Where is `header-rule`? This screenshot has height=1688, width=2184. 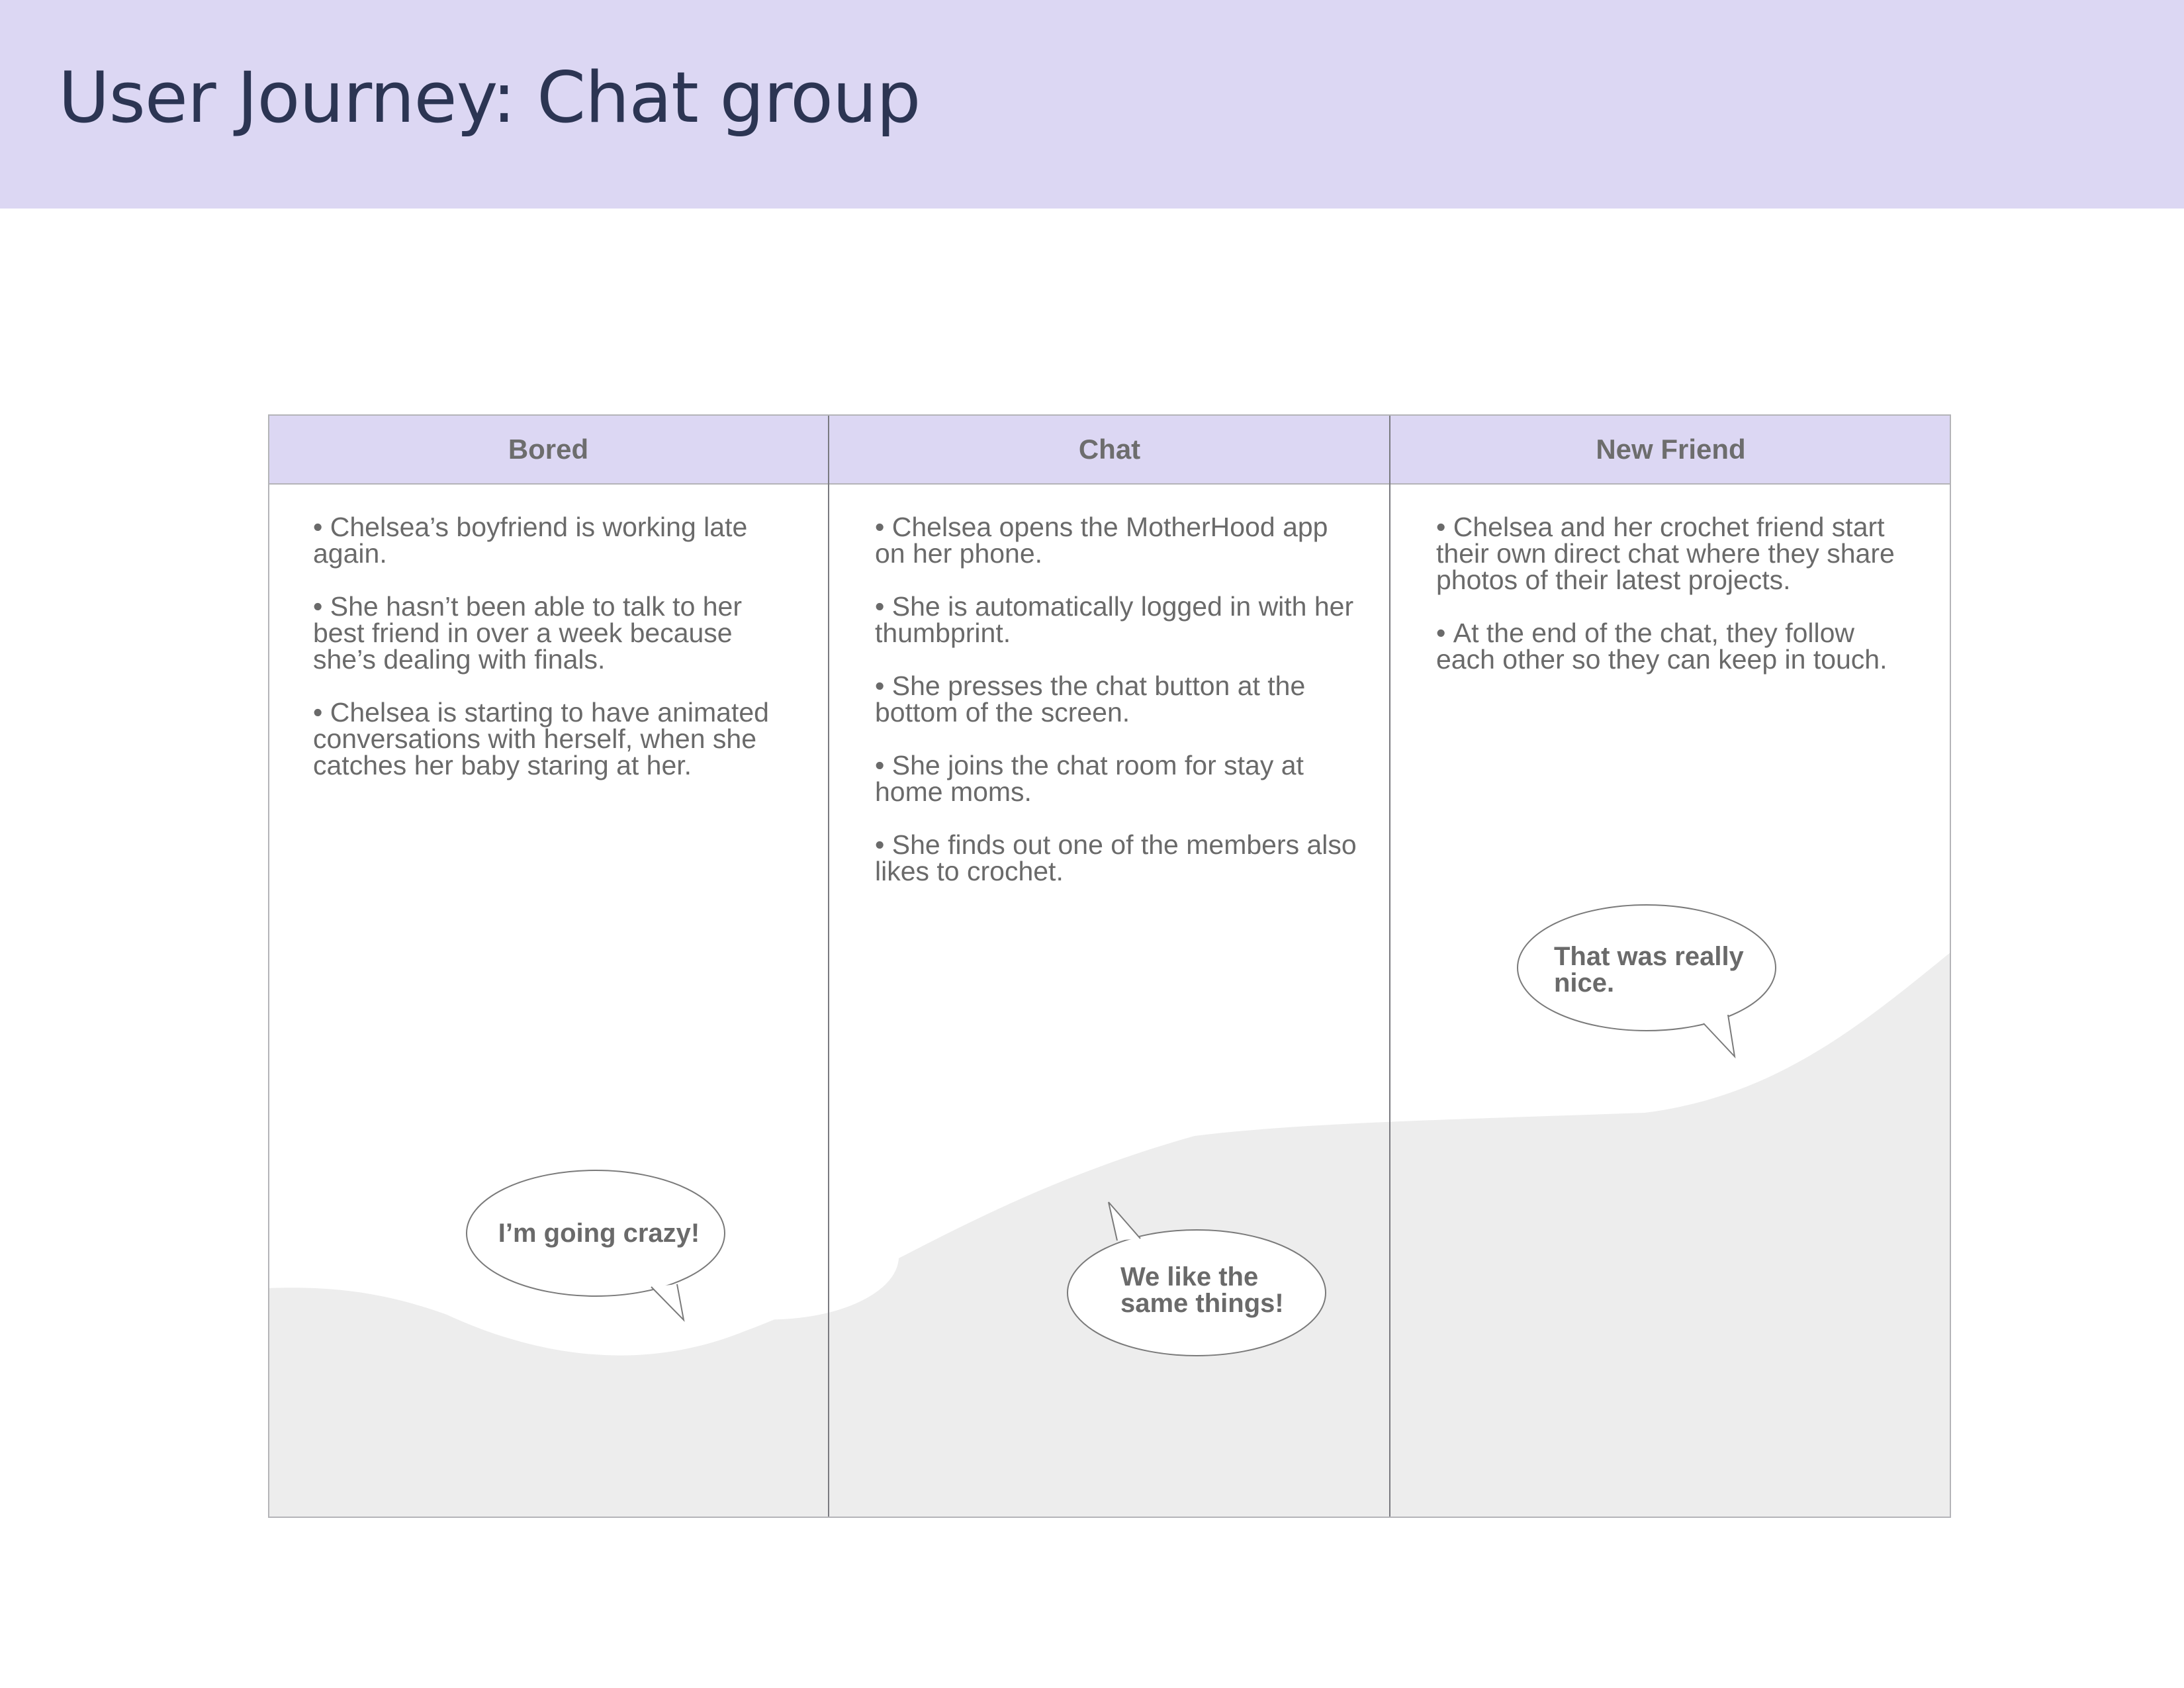 header-rule is located at coordinates (1109, 484).